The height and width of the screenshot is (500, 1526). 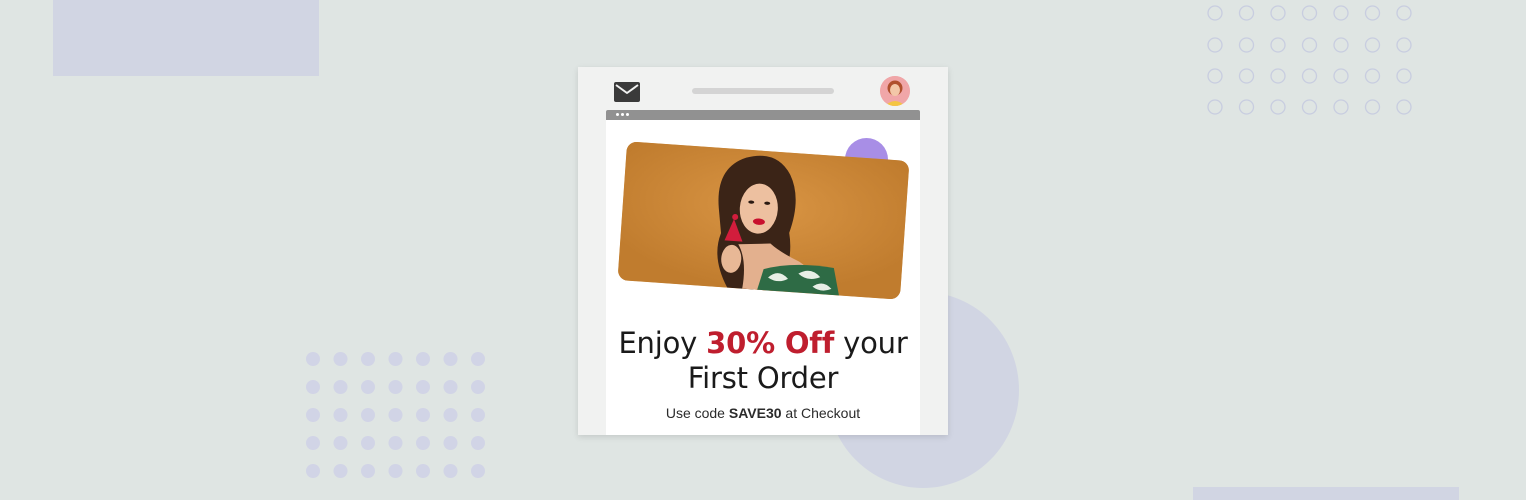 I want to click on decorative-dot-grid, so click(x=395, y=415).